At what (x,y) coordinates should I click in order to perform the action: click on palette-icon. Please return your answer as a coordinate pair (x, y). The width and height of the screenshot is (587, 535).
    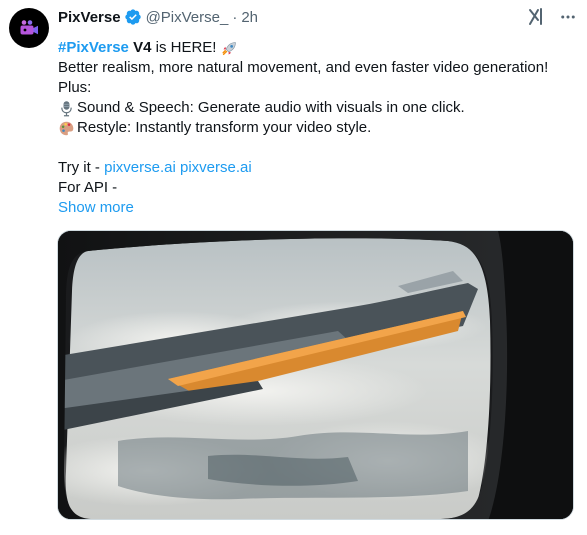
    Looking at the image, I should click on (66, 128).